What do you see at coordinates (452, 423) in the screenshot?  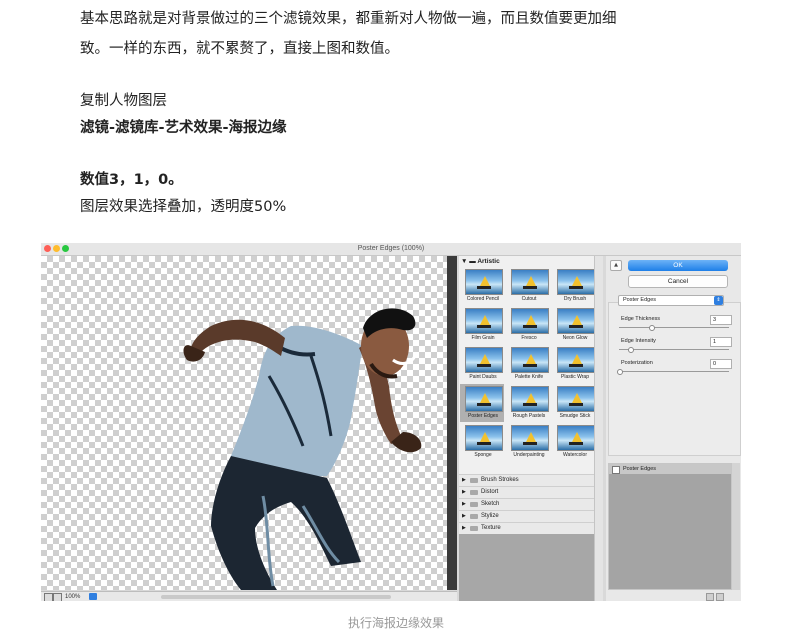 I see `preview-scrollbar` at bounding box center [452, 423].